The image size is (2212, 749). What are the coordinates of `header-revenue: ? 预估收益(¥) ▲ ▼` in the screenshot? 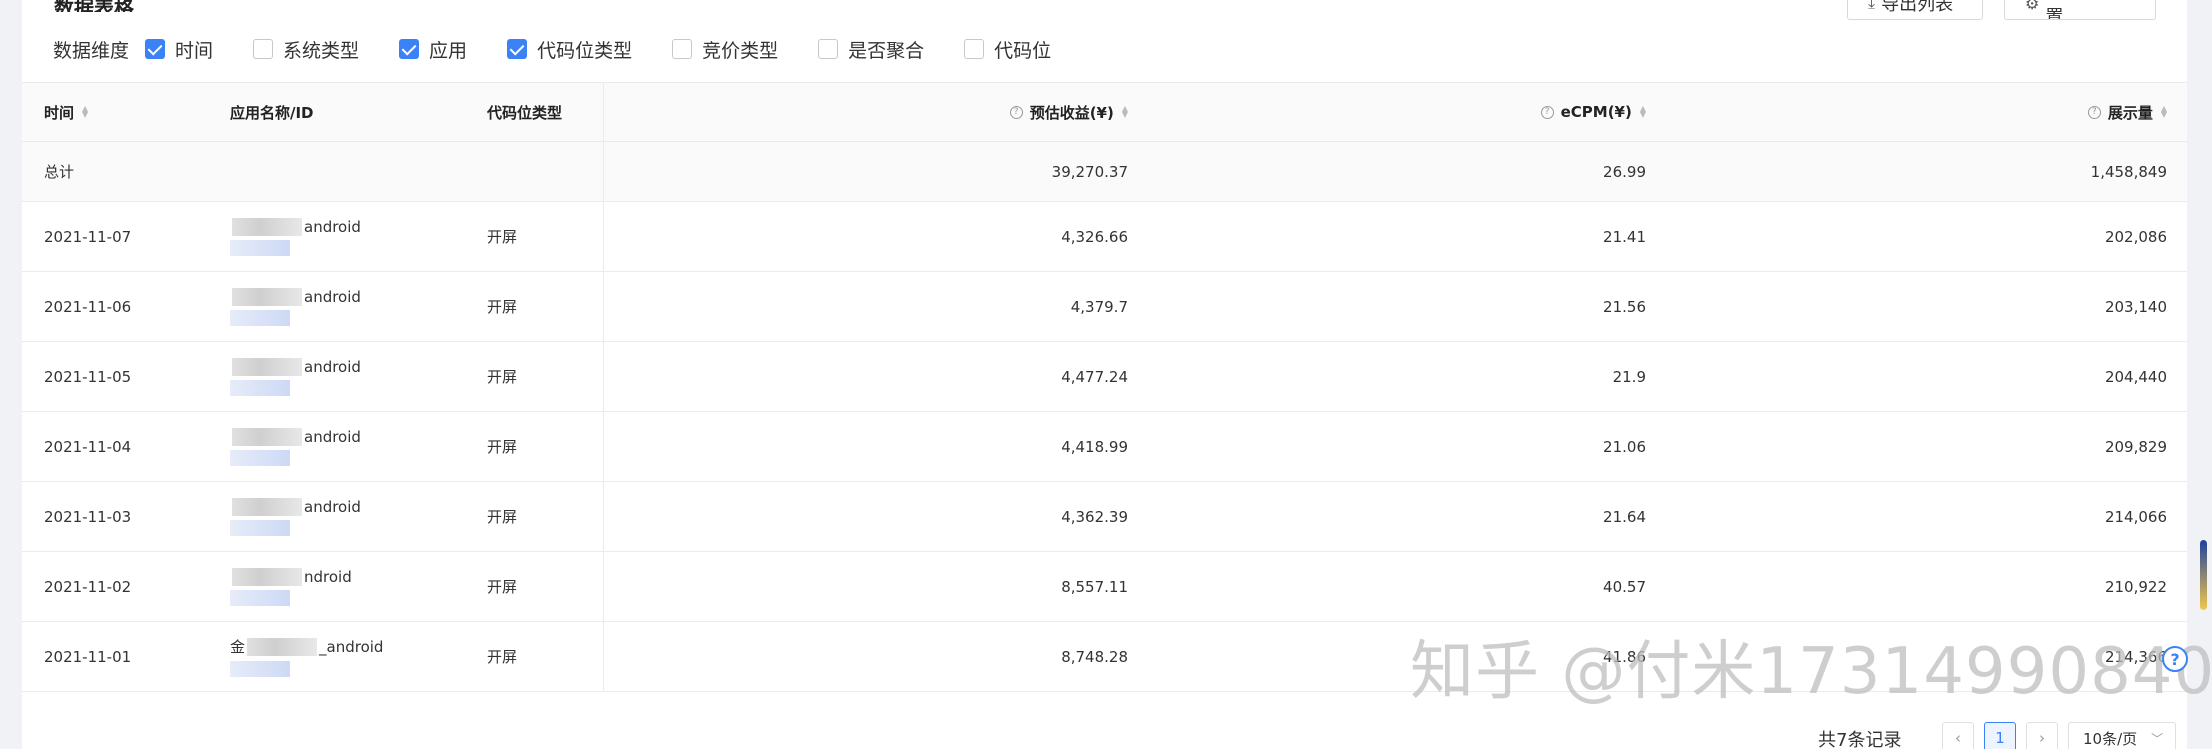 It's located at (1068, 112).